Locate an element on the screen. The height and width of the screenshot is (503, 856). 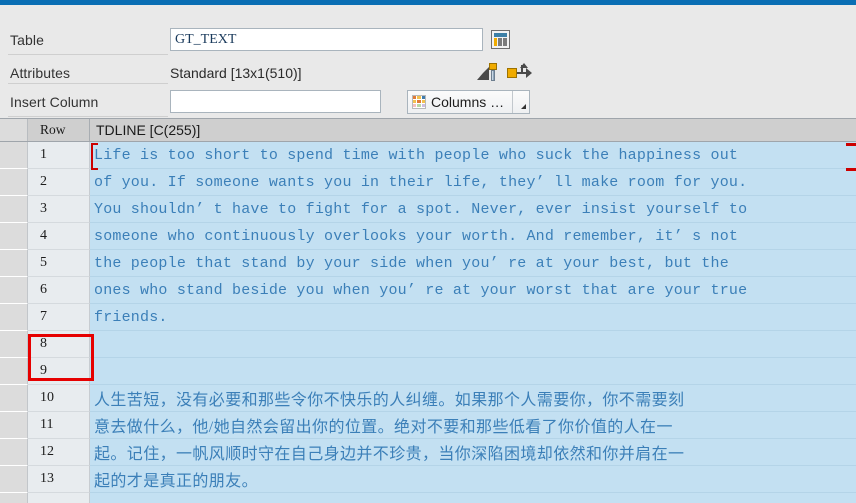
row-number-cell: 11 is located at coordinates (59, 425).